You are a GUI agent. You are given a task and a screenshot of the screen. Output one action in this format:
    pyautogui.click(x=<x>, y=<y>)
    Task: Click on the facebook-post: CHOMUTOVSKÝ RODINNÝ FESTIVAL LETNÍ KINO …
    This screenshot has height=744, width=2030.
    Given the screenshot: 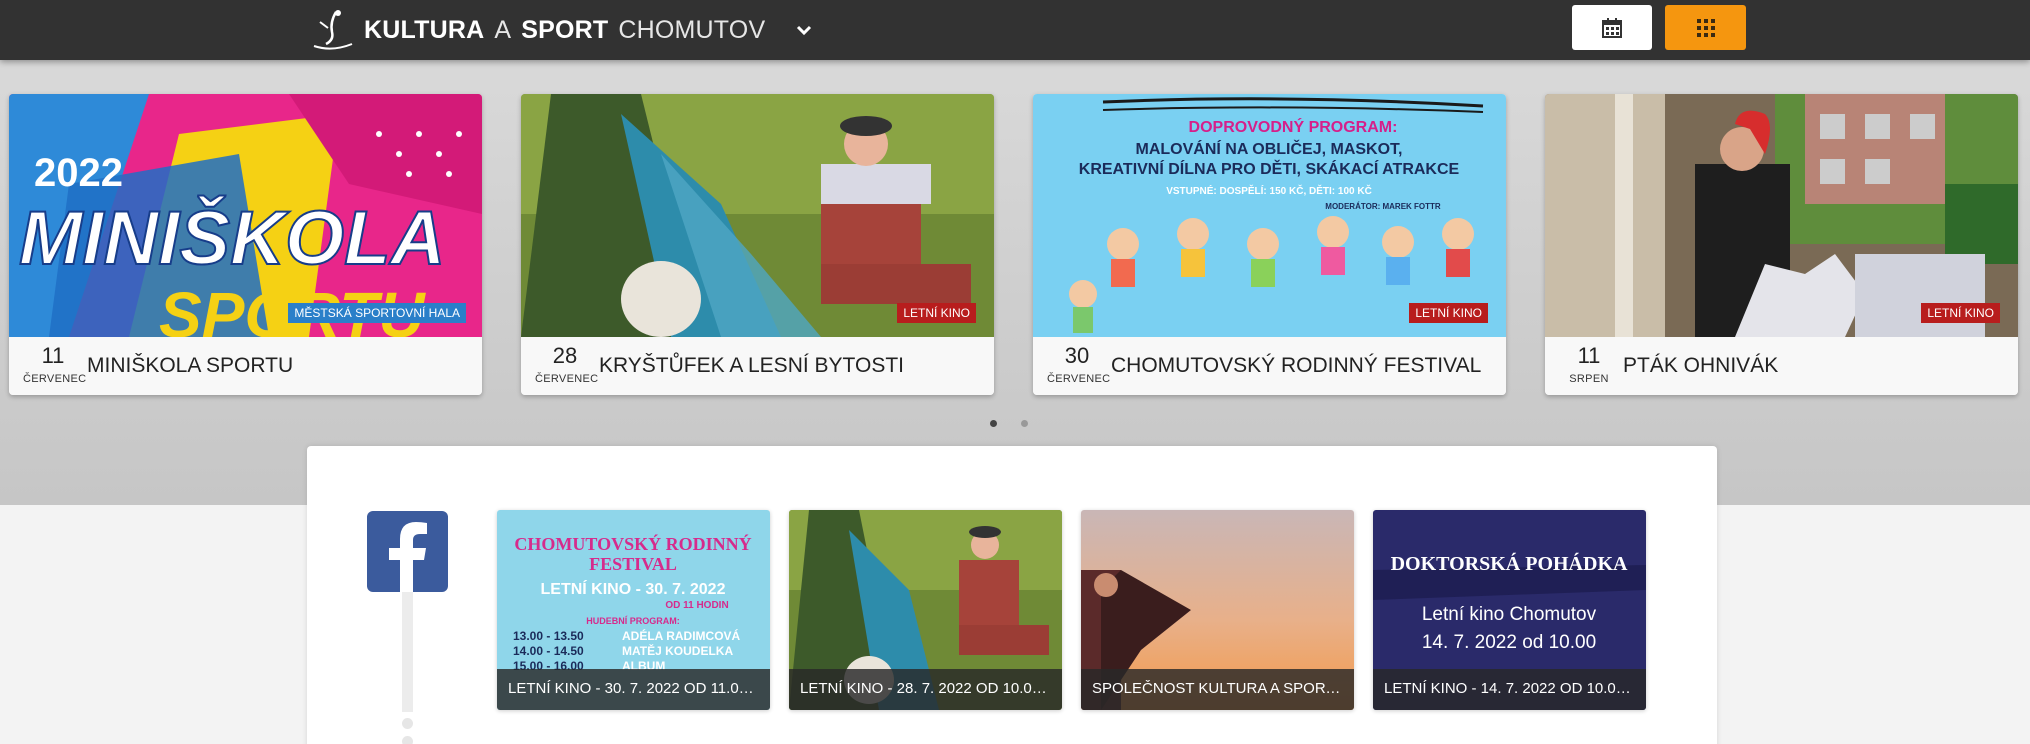 What is the action you would take?
    pyautogui.click(x=633, y=610)
    